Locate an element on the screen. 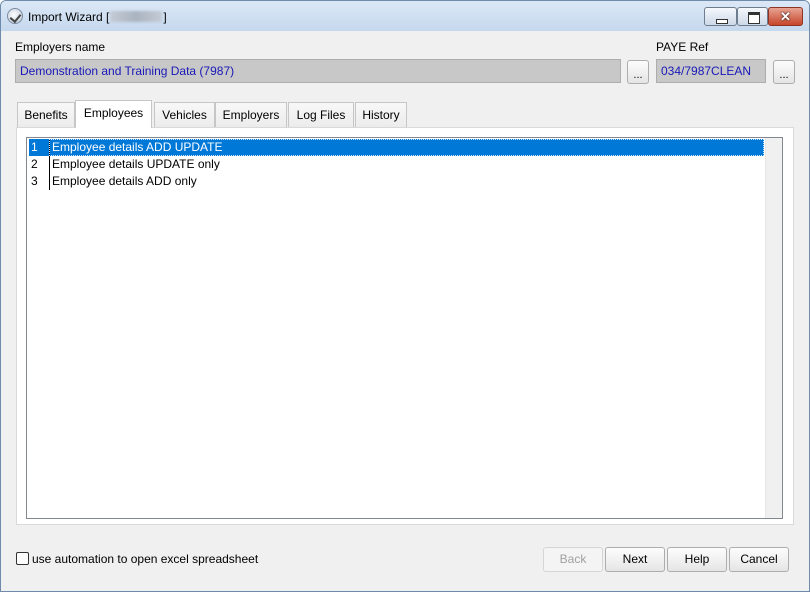 This screenshot has width=810, height=600. list-item: 1 Employee details ADD UPDATE is located at coordinates (395, 147).